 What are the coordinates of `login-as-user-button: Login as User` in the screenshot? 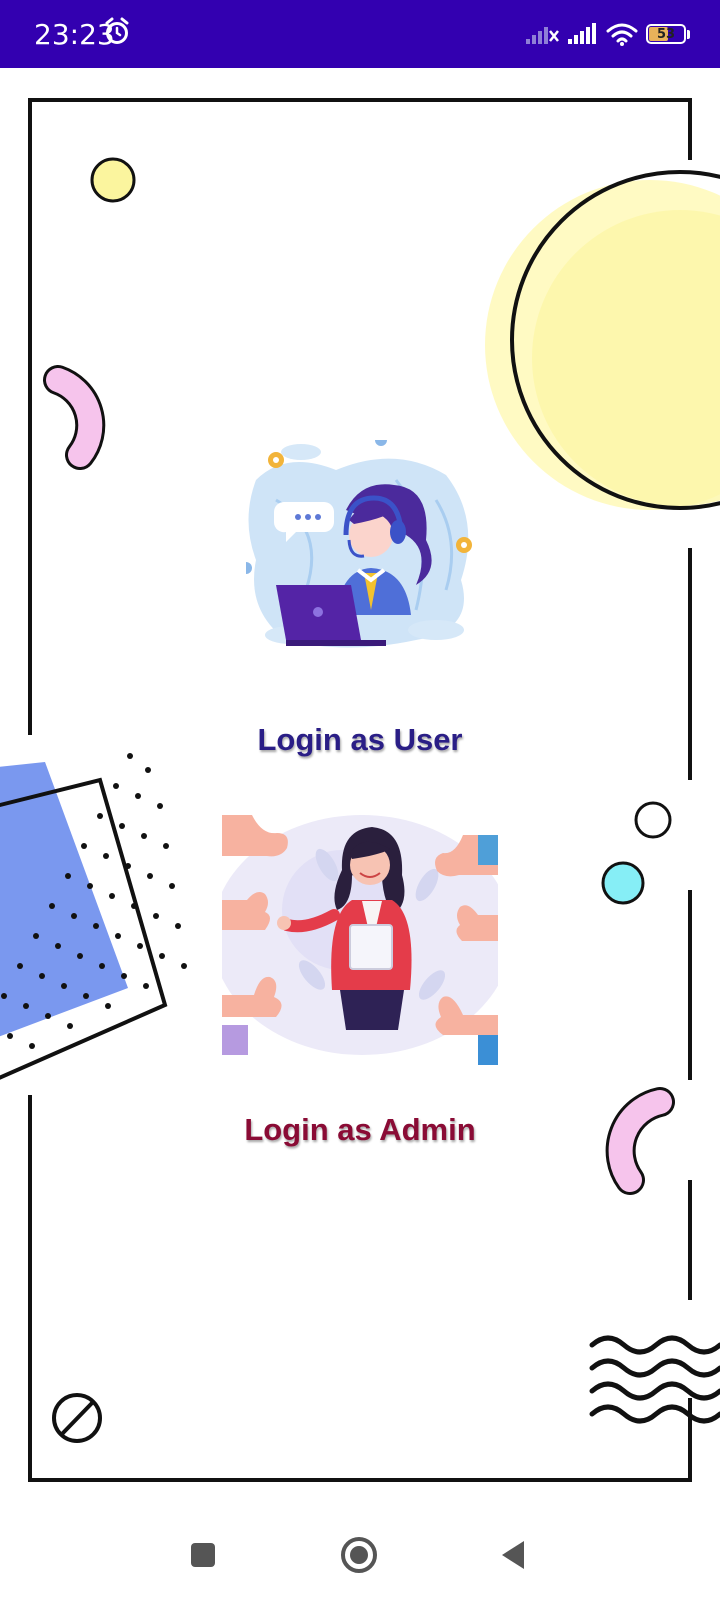 It's located at (360, 740).